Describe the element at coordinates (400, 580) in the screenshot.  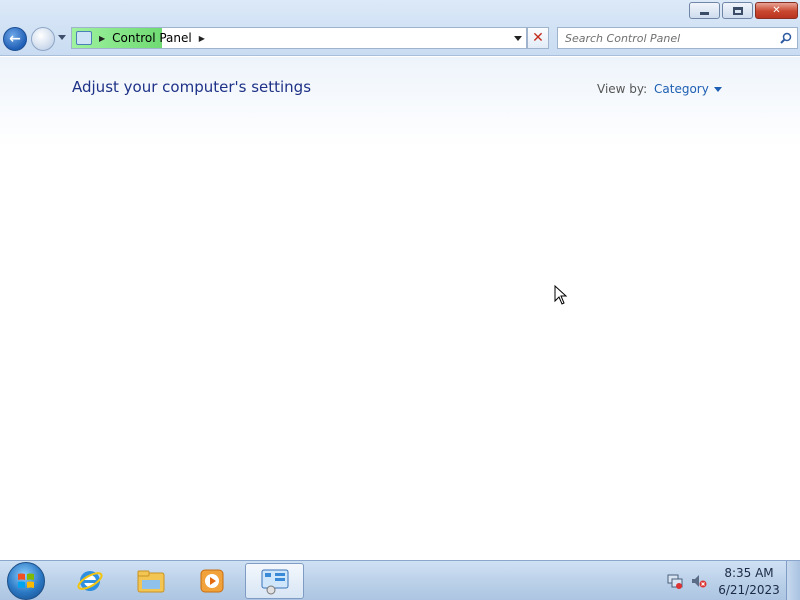
I see `taskbar: 8:35 AM 6/21/2023` at that location.